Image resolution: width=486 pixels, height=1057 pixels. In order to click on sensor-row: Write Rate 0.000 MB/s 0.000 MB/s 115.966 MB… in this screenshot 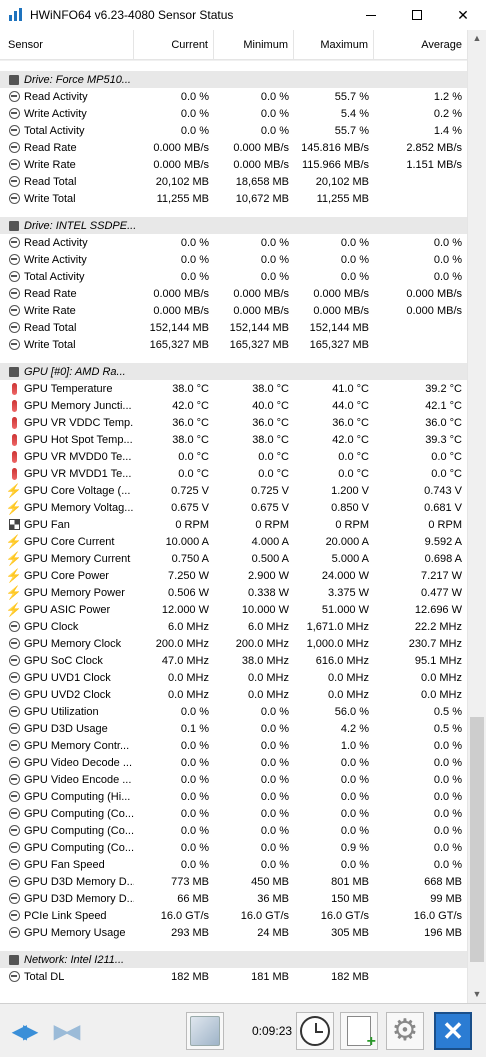, I will do `click(233, 164)`.